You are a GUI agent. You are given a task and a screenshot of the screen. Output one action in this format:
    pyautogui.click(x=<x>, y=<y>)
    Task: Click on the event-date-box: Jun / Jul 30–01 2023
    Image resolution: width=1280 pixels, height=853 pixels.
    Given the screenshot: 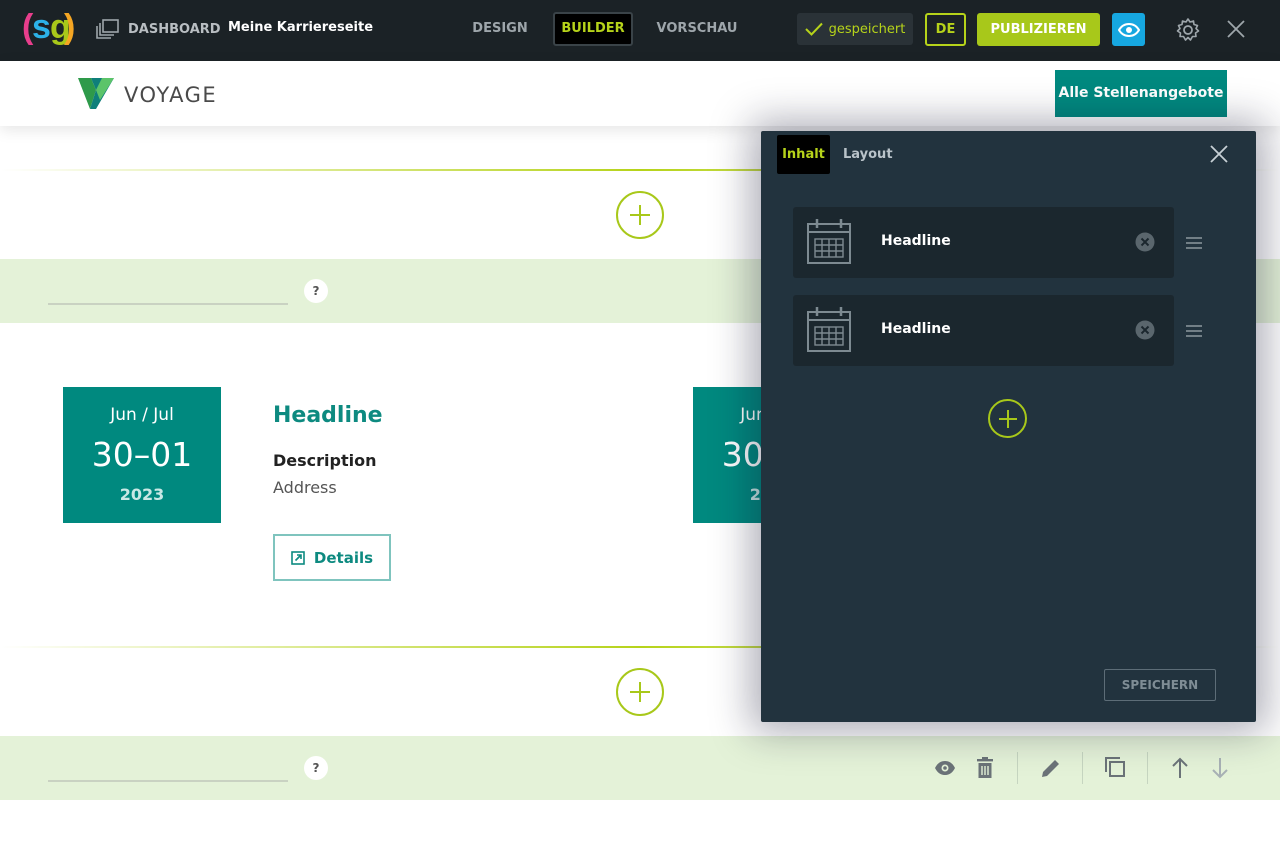 What is the action you would take?
    pyautogui.click(x=142, y=455)
    